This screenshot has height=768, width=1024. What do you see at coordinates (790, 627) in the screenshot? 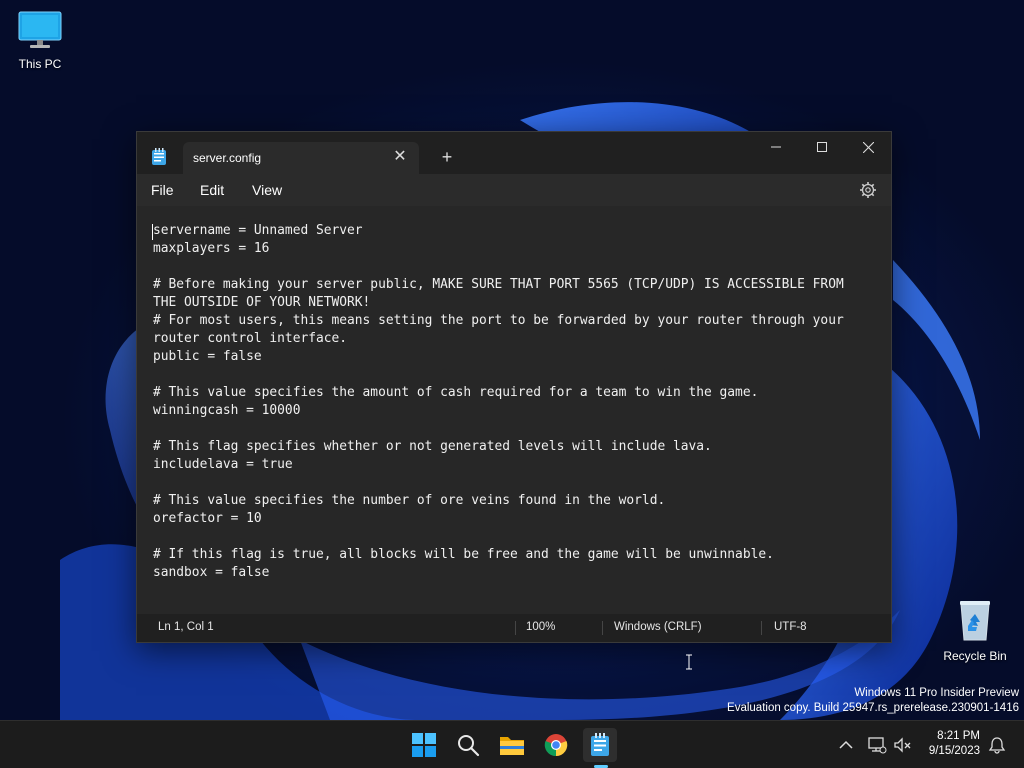
I see `status-encoding: UTF-8` at bounding box center [790, 627].